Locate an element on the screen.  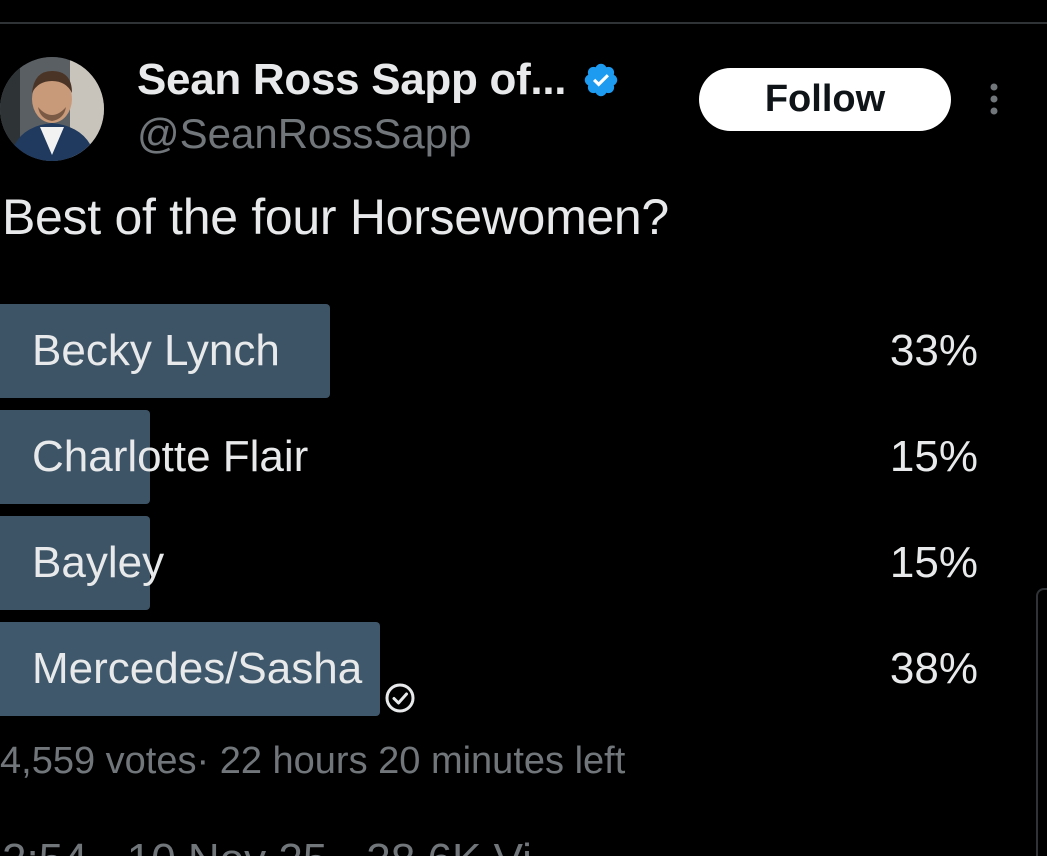
tweet-timestamp: 2:54 · 10 Nov 25 · 38.6K Vi is located at coordinates (267, 847).